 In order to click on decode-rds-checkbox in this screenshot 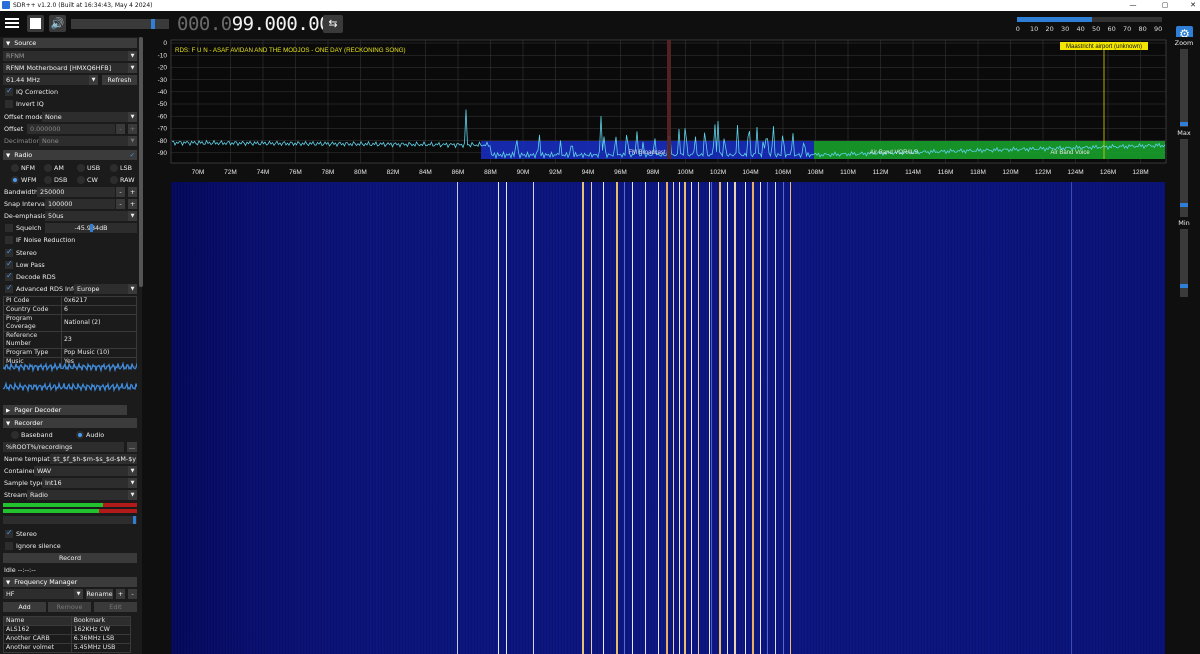, I will do `click(9, 276)`.